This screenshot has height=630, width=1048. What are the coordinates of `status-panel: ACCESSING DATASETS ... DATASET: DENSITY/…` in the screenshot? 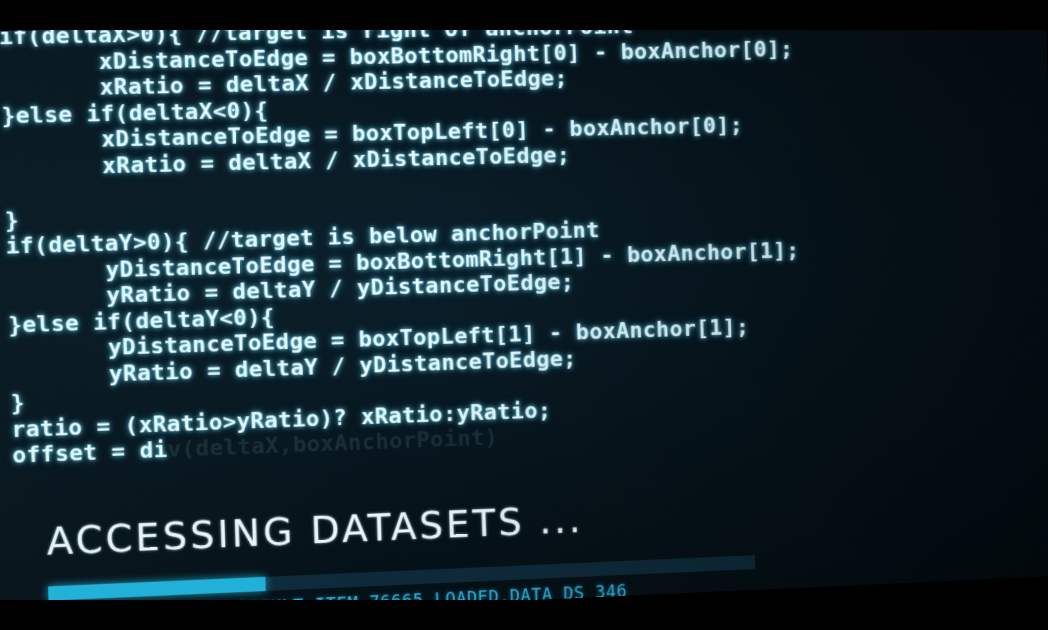 It's located at (544, 521).